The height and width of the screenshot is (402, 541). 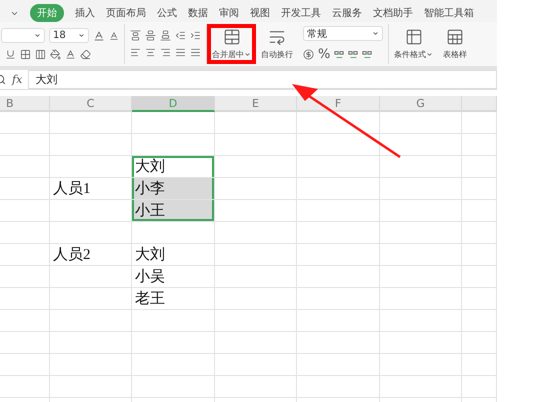 I want to click on align-middle-icon, so click(x=150, y=35).